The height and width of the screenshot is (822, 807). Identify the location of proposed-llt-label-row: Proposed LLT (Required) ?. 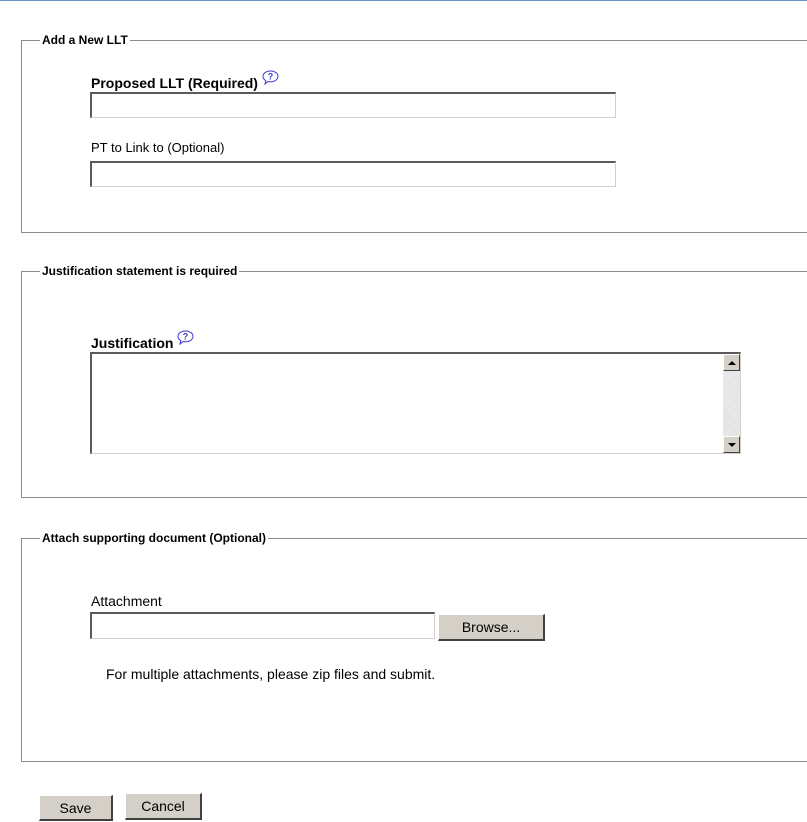
(185, 81).